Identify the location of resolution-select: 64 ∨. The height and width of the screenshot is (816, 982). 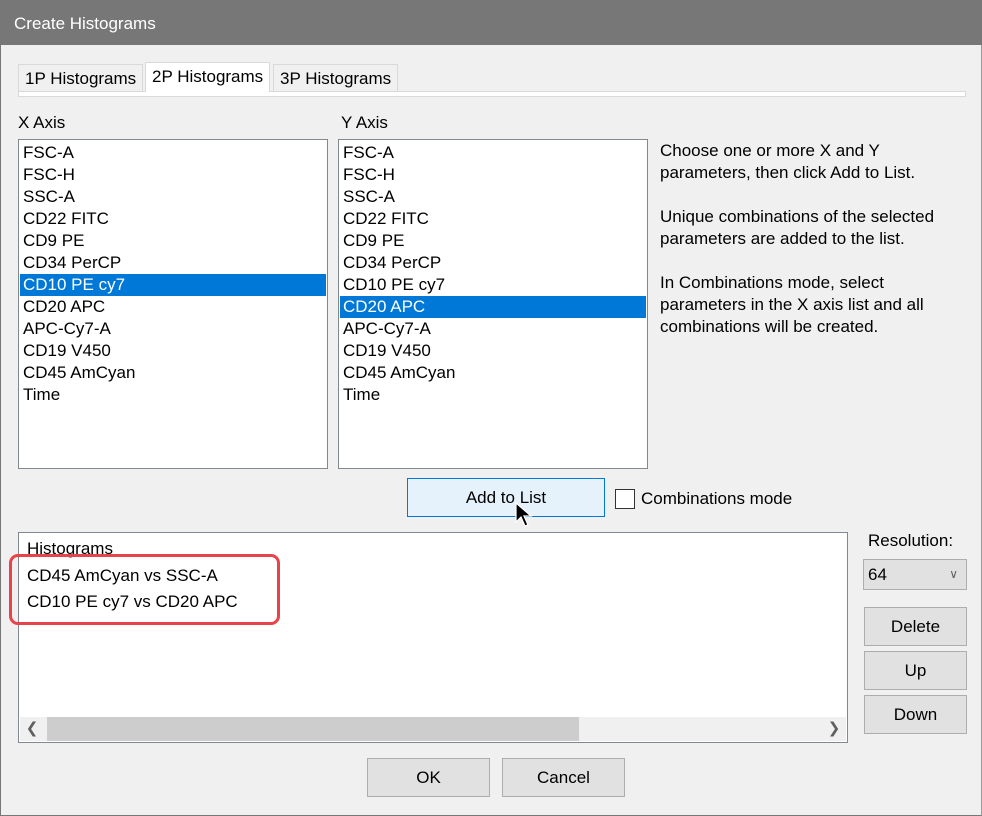
(915, 574).